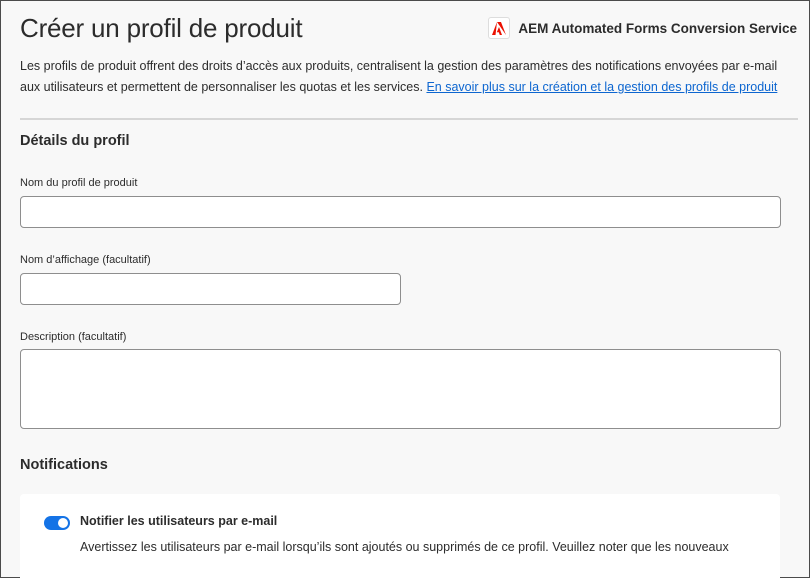 This screenshot has height=578, width=810. I want to click on notify-email-toggle, so click(57, 523).